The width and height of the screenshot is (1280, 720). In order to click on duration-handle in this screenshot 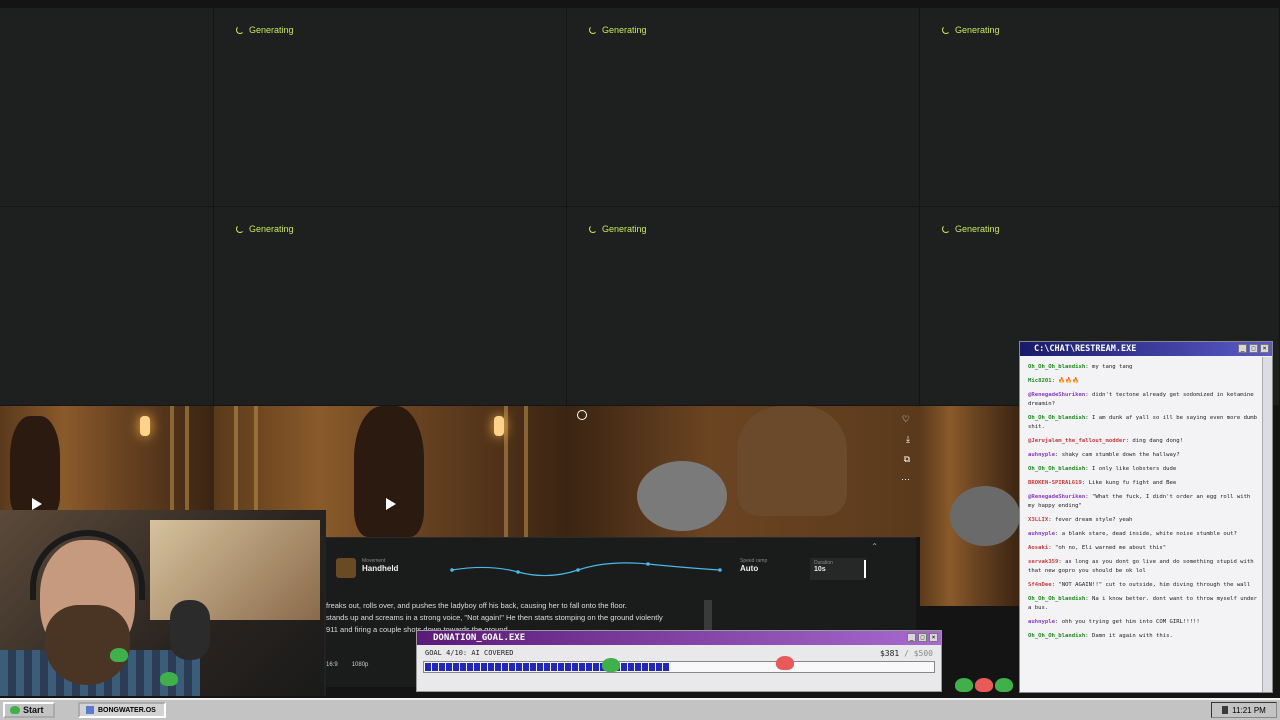, I will do `click(865, 569)`.